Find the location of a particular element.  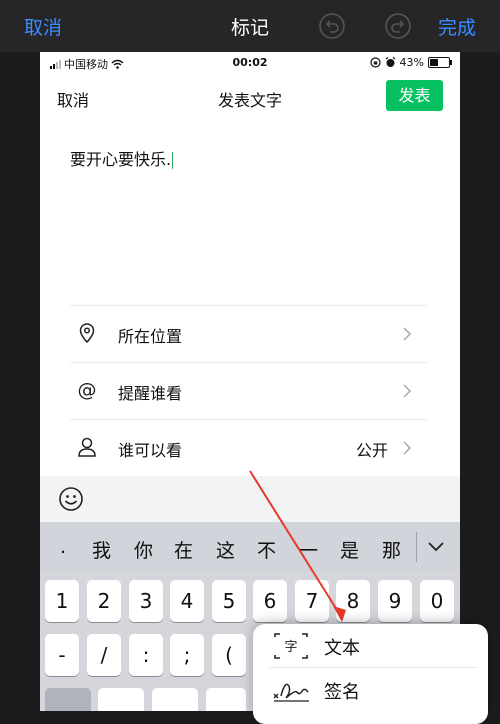

key: / is located at coordinates (104, 655).